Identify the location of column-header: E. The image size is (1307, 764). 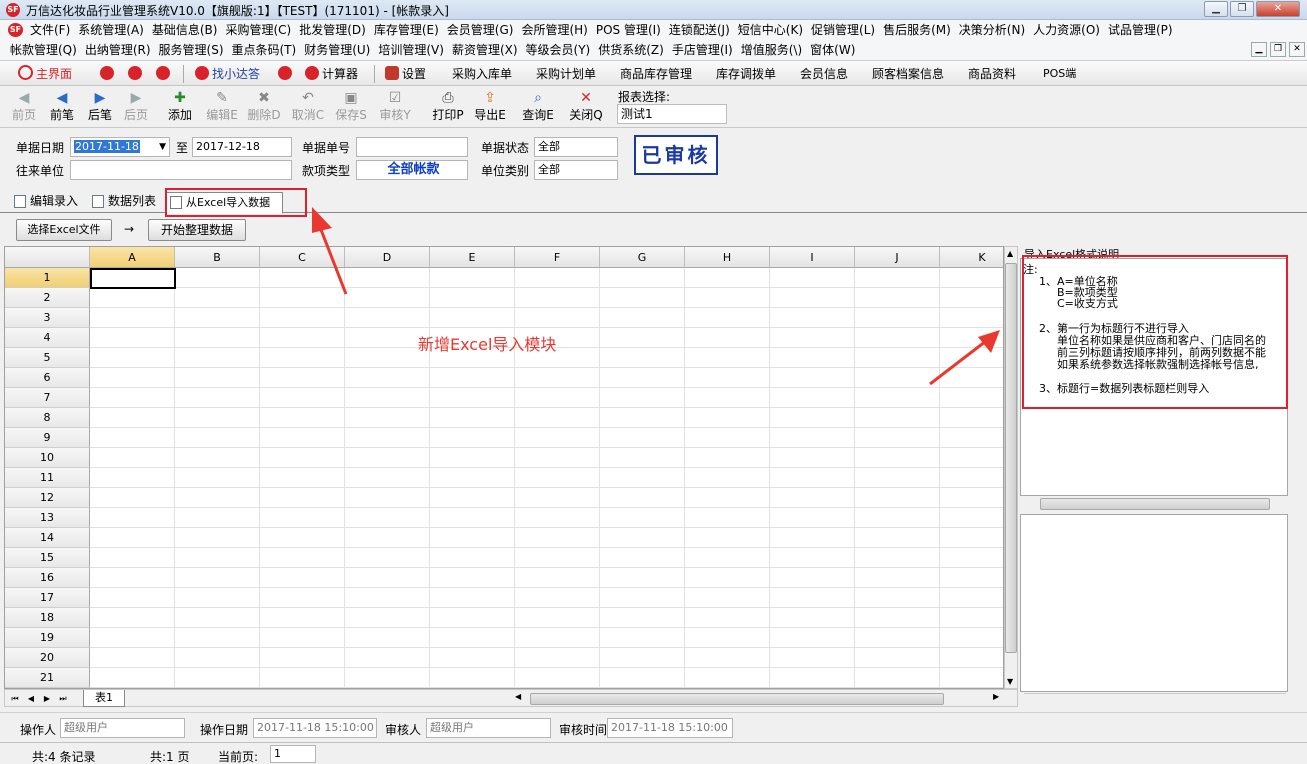
(472, 257).